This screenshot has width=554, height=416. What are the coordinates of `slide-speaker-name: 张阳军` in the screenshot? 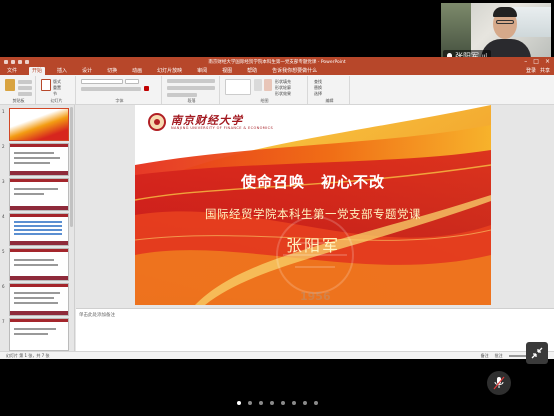 It's located at (312, 245).